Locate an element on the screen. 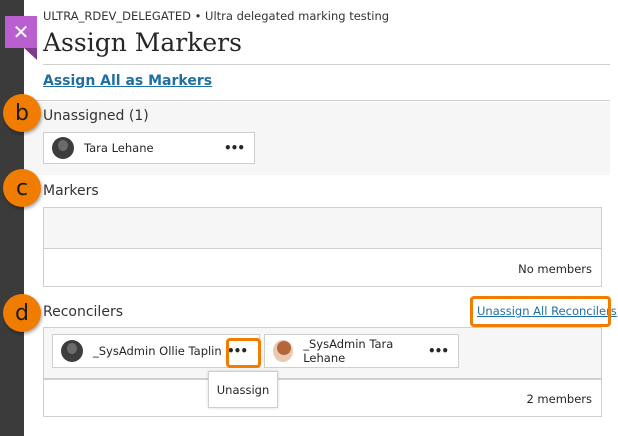  close-icon: ✕ is located at coordinates (21, 32).